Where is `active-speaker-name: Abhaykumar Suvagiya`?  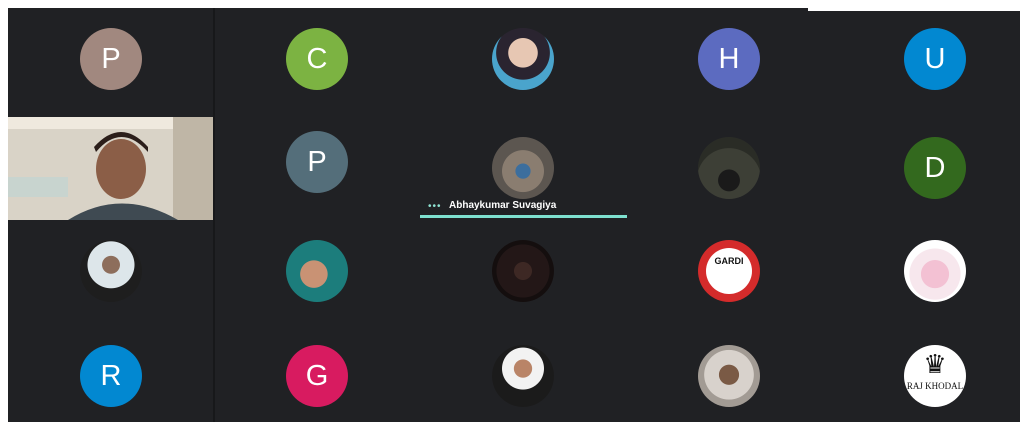
active-speaker-name: Abhaykumar Suvagiya is located at coordinates (503, 205).